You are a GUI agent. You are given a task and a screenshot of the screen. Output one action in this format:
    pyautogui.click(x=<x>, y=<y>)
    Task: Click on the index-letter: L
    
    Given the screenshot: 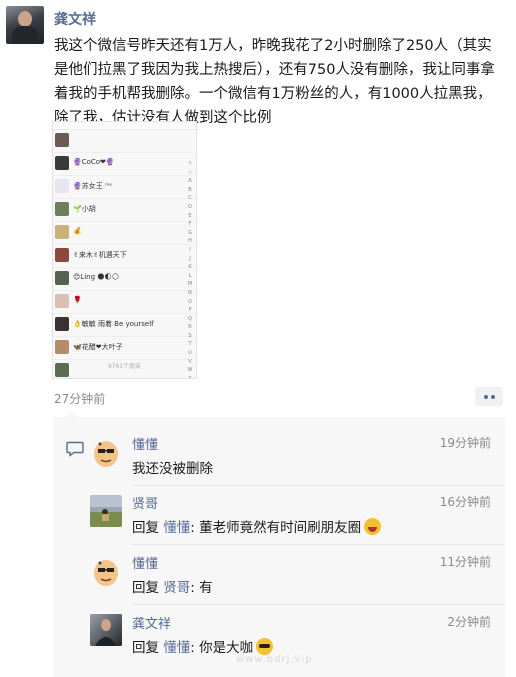 What is the action you would take?
    pyautogui.click(x=190, y=275)
    